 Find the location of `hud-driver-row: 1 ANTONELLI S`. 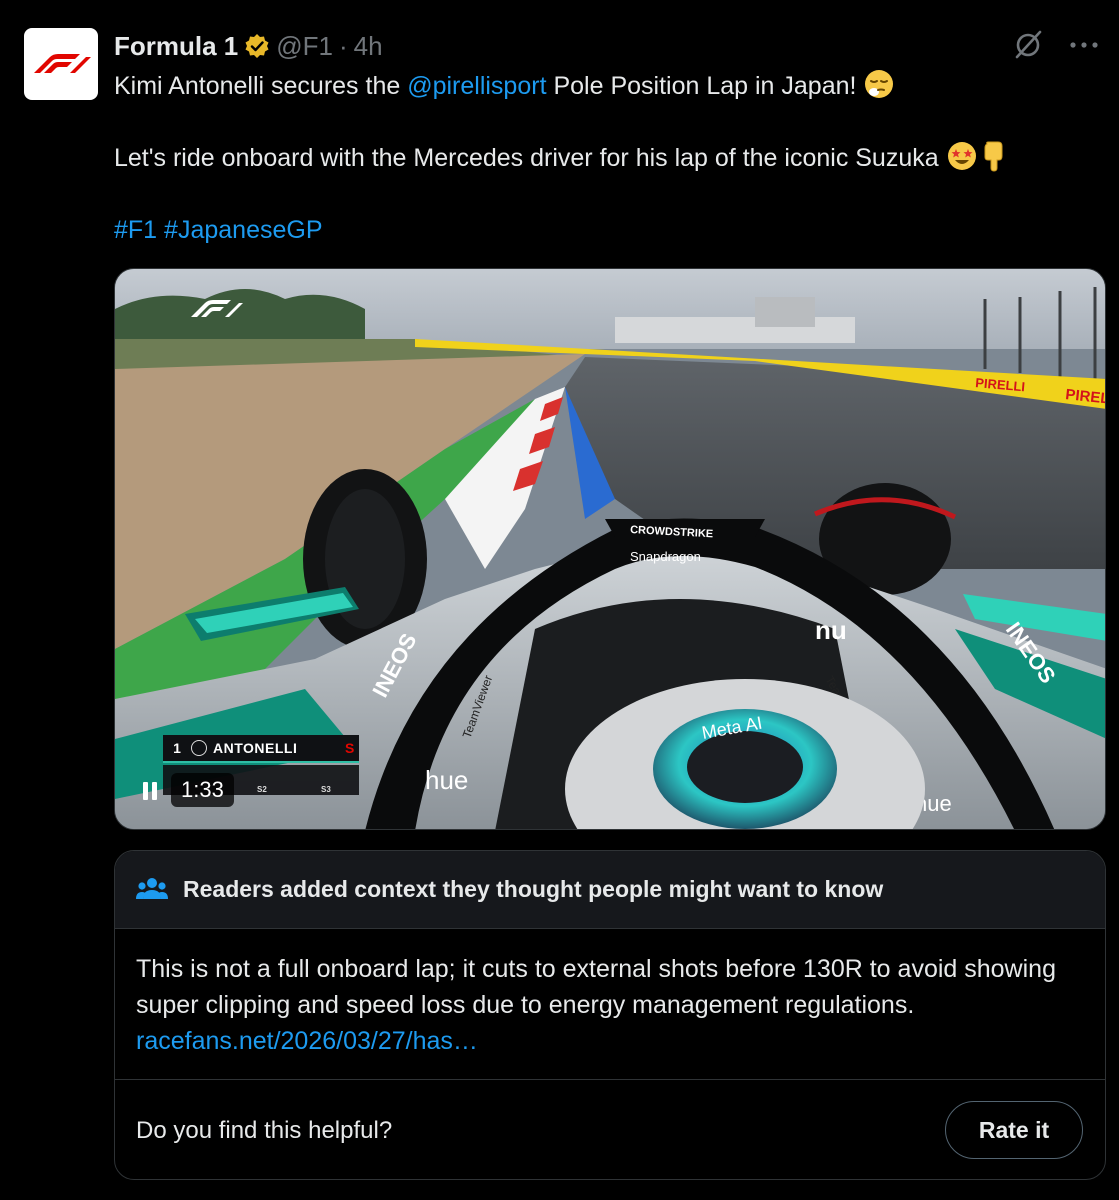

hud-driver-row: 1 ANTONELLI S is located at coordinates (261, 749).